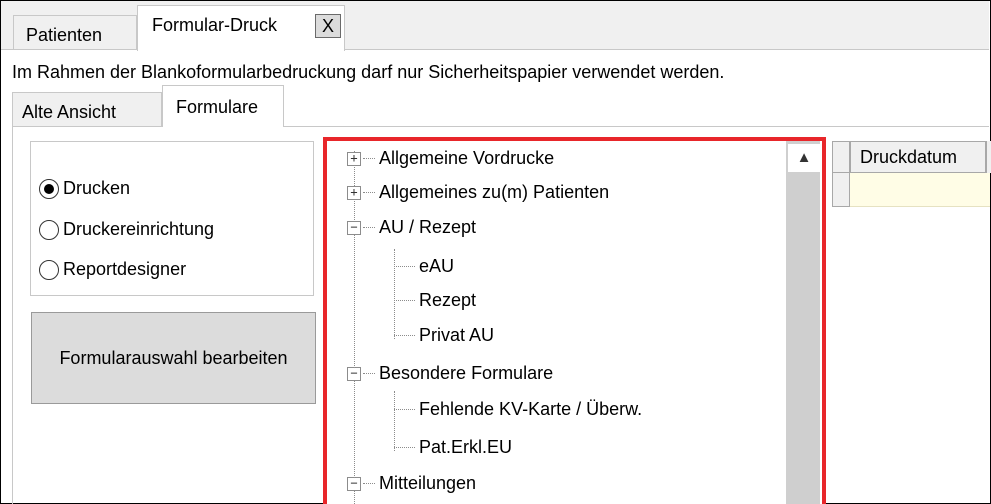 This screenshot has width=991, height=504. Describe the element at coordinates (49, 229) in the screenshot. I see `radio-druckereinrichtung-circle` at that location.